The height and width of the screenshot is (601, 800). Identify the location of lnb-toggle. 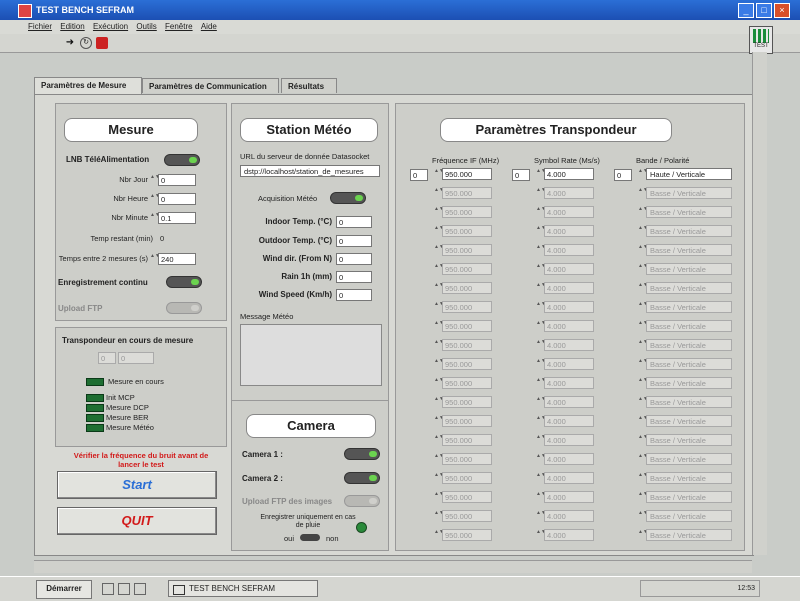
(182, 160).